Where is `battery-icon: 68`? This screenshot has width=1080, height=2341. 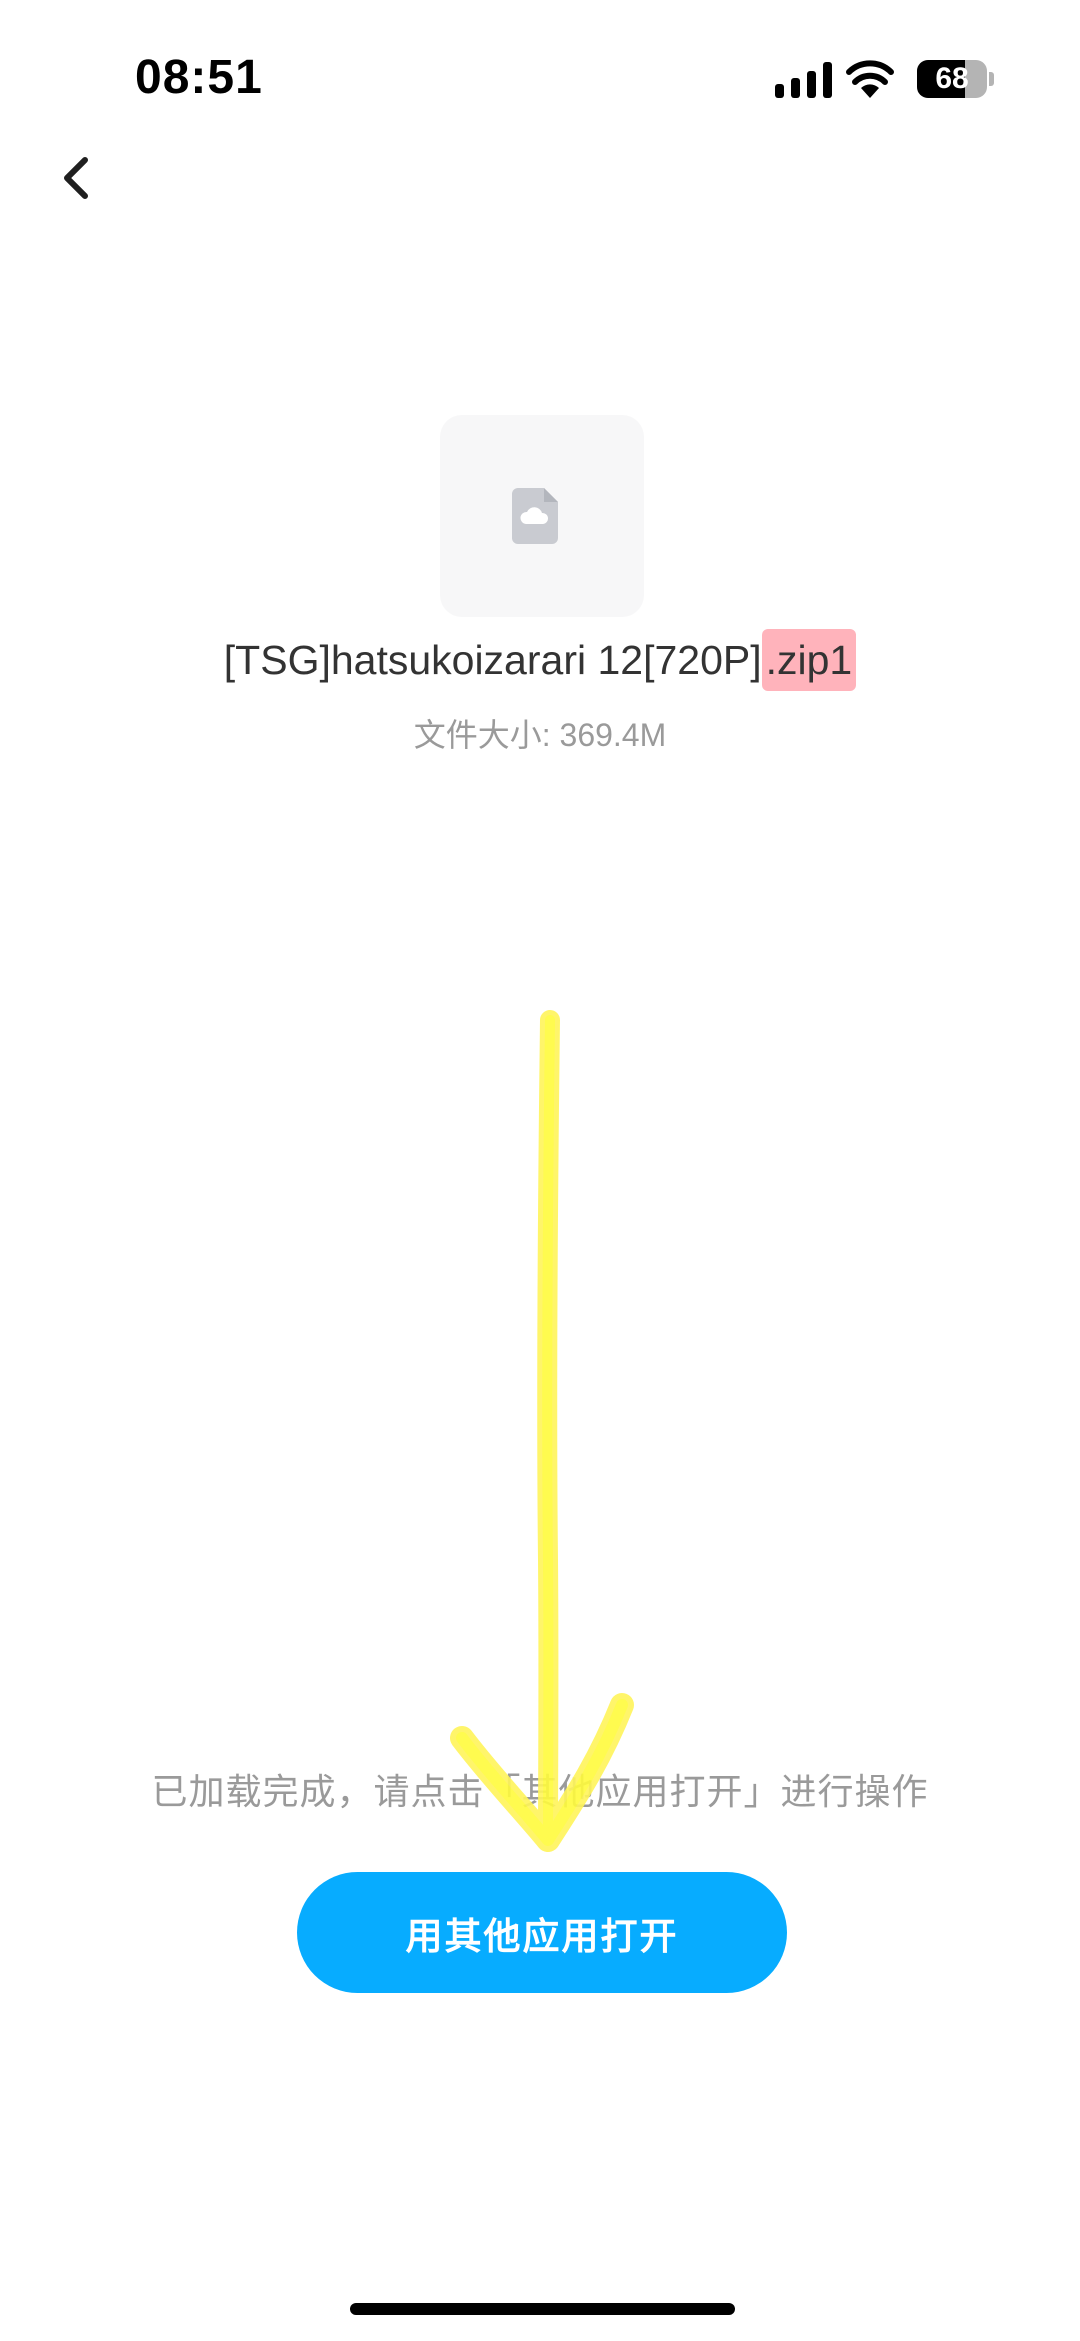 battery-icon: 68 is located at coordinates (952, 79).